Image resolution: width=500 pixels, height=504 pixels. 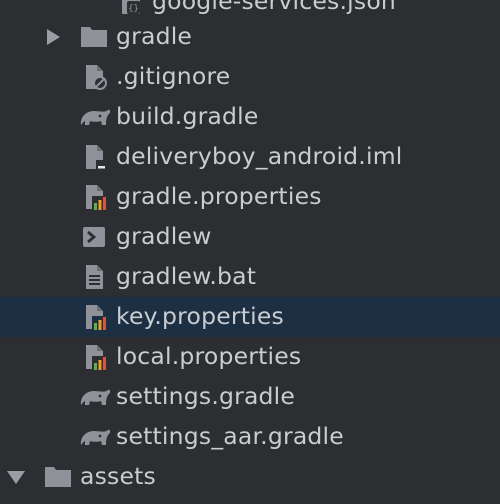 I want to click on tree-item-gradle-folder: gradle, so click(x=250, y=37).